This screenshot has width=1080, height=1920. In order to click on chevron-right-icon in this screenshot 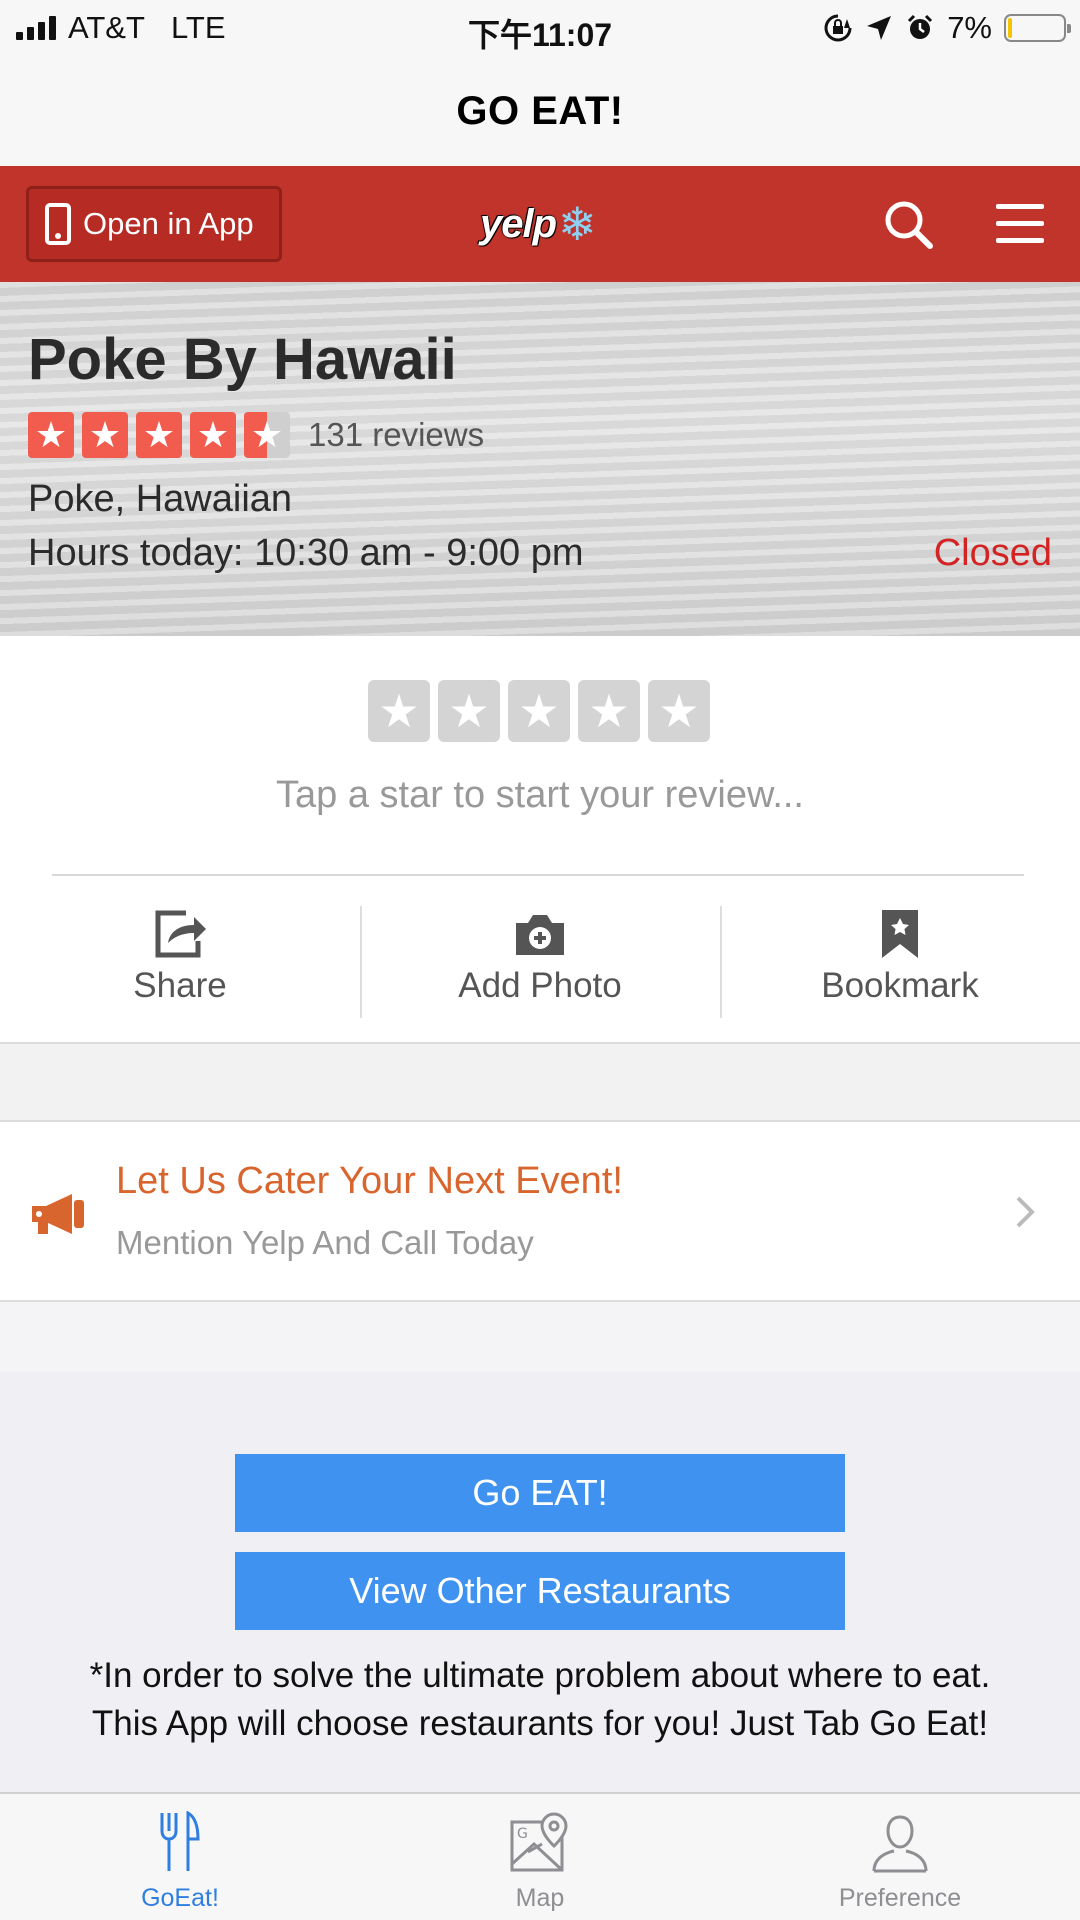, I will do `click(1025, 1212)`.